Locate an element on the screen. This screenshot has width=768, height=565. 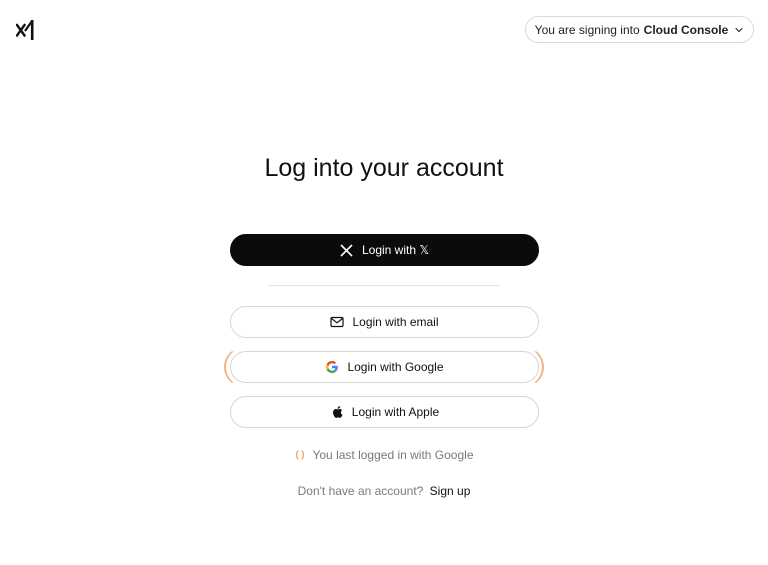
login-with-x-button: Login with 𝕏 is located at coordinates (384, 250).